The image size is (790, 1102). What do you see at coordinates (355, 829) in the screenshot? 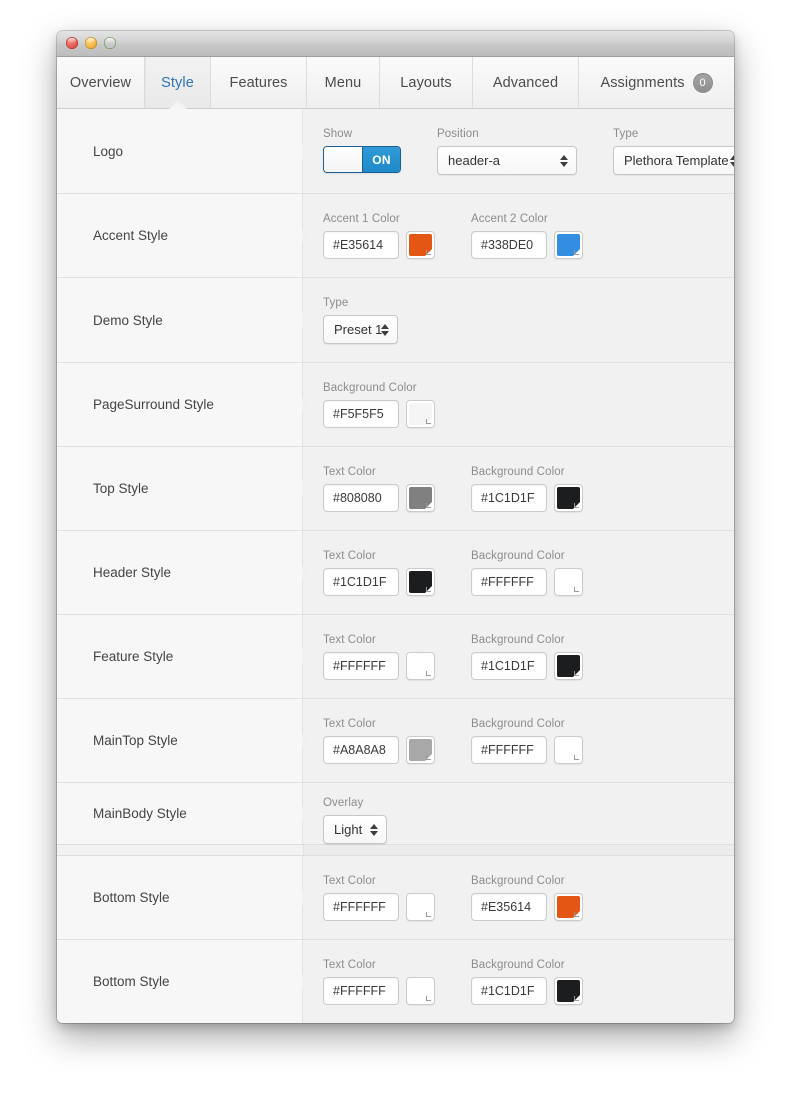
I see `mainbody-overlay-select: Light` at bounding box center [355, 829].